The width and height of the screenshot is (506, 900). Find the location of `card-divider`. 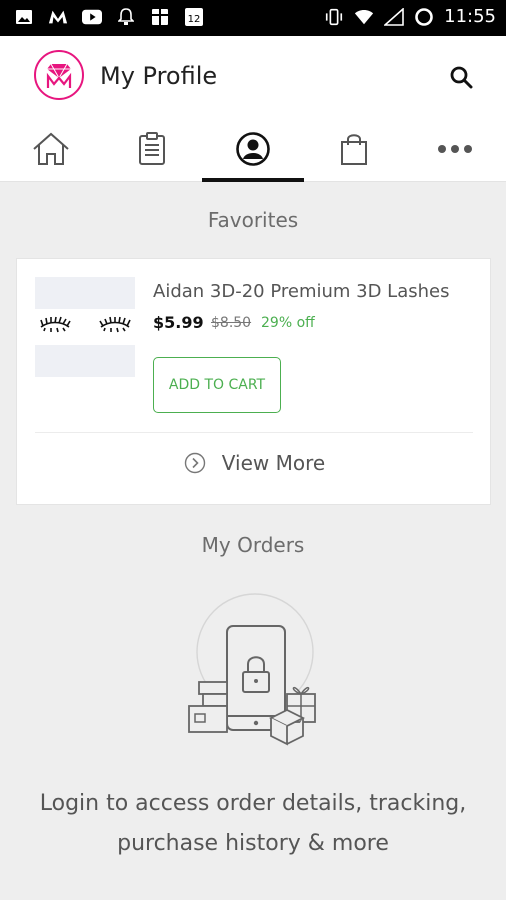

card-divider is located at coordinates (254, 432).